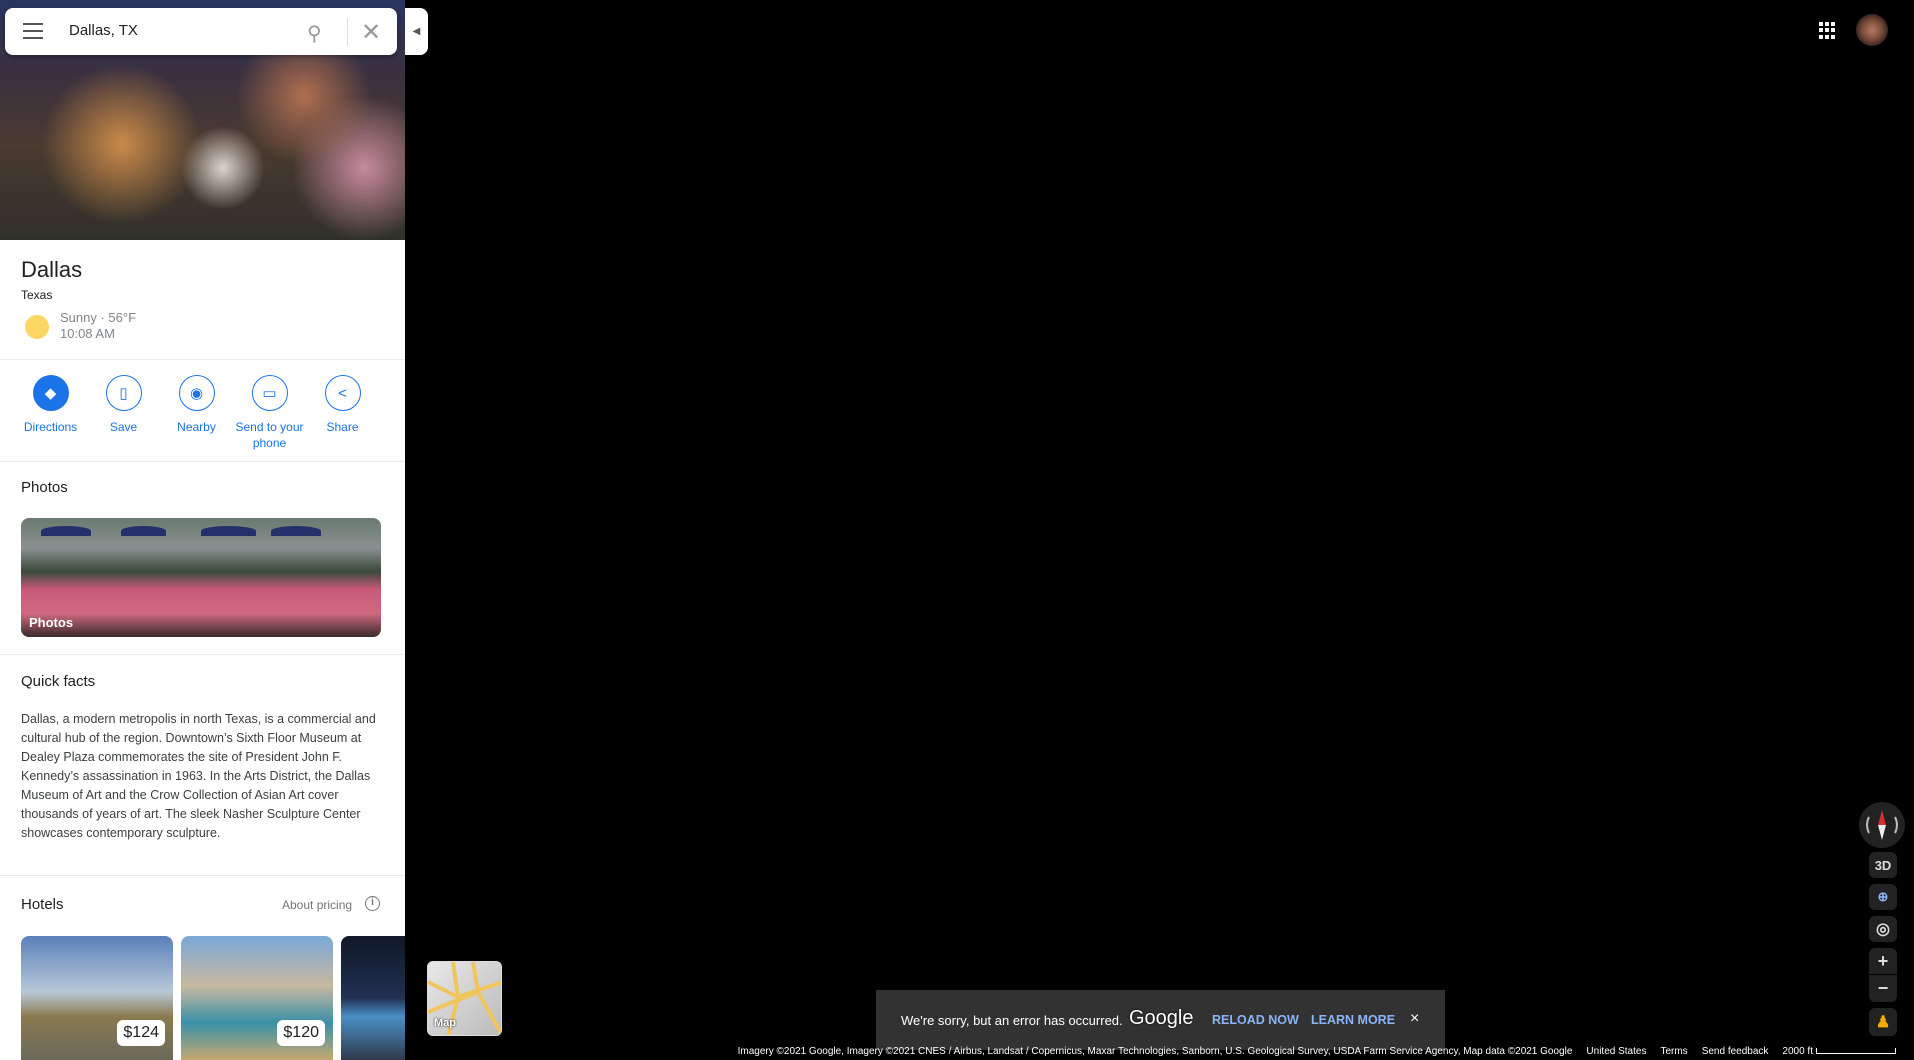  What do you see at coordinates (1883, 929) in the screenshot?
I see `my-location-icon: ◎` at bounding box center [1883, 929].